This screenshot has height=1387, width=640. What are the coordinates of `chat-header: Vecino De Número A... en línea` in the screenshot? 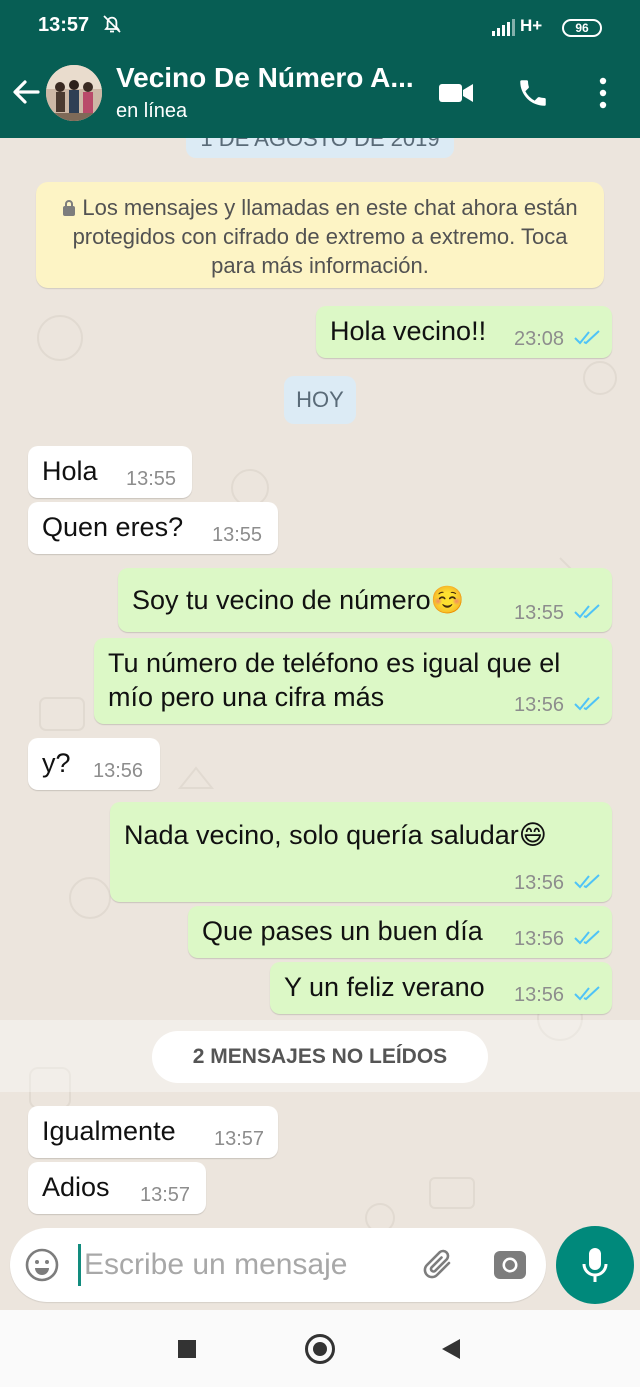 It's located at (320, 93).